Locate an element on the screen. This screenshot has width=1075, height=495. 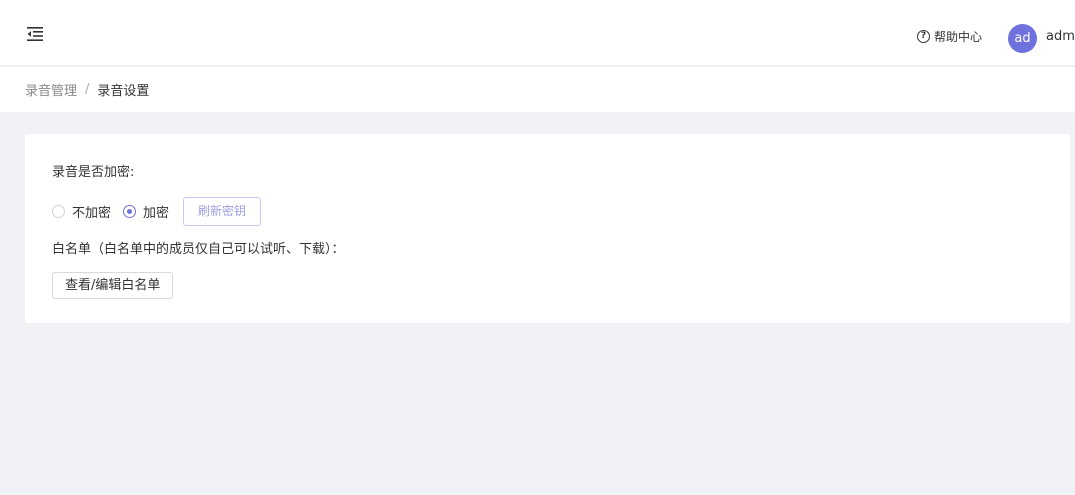
breadcrumb-item-recording-management: 录音管理 is located at coordinates (51, 89).